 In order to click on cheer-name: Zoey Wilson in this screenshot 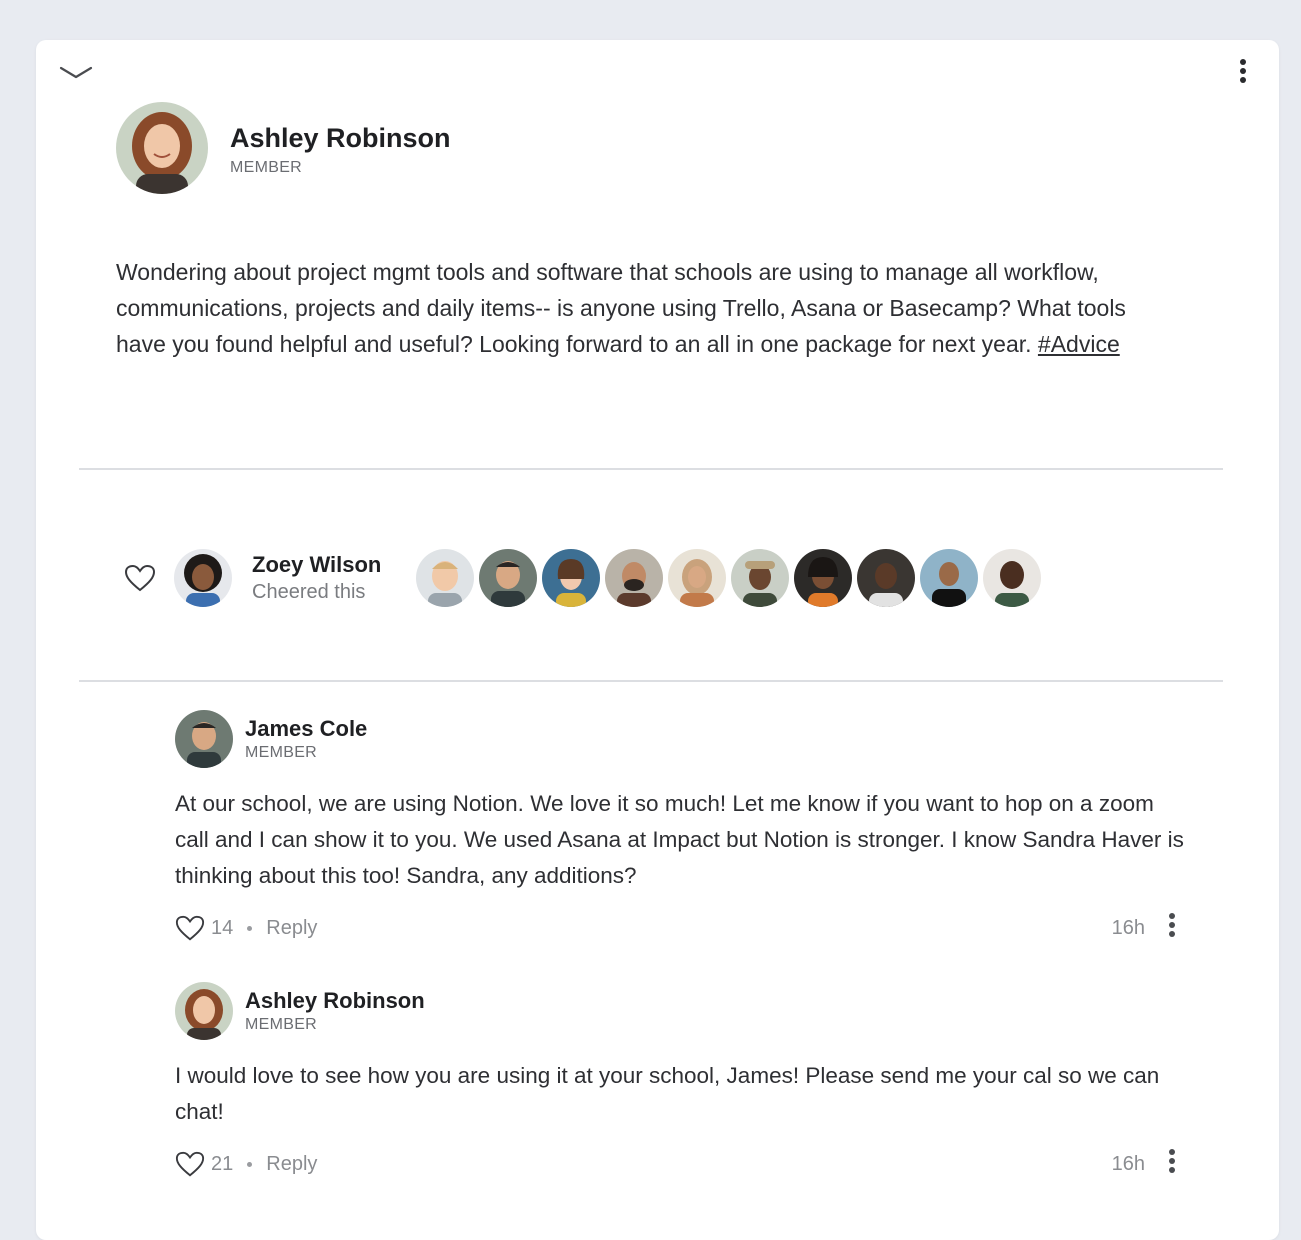, I will do `click(327, 565)`.